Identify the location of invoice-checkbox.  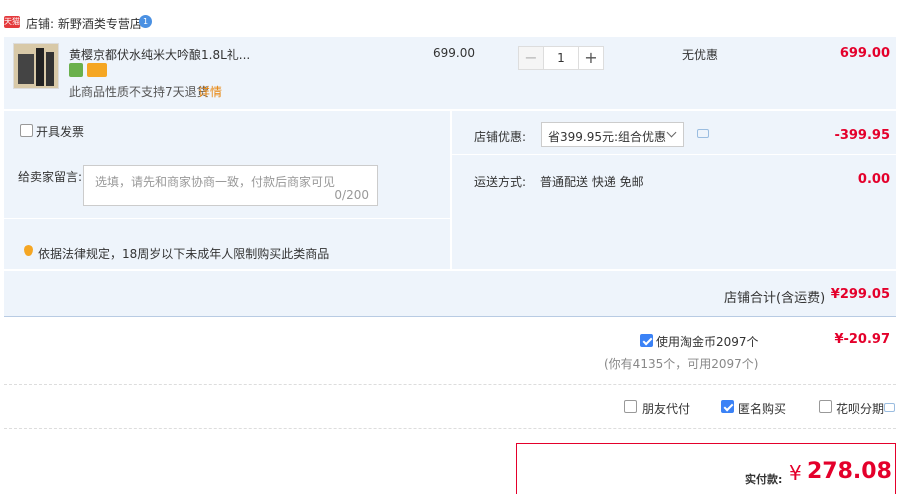
(26, 130).